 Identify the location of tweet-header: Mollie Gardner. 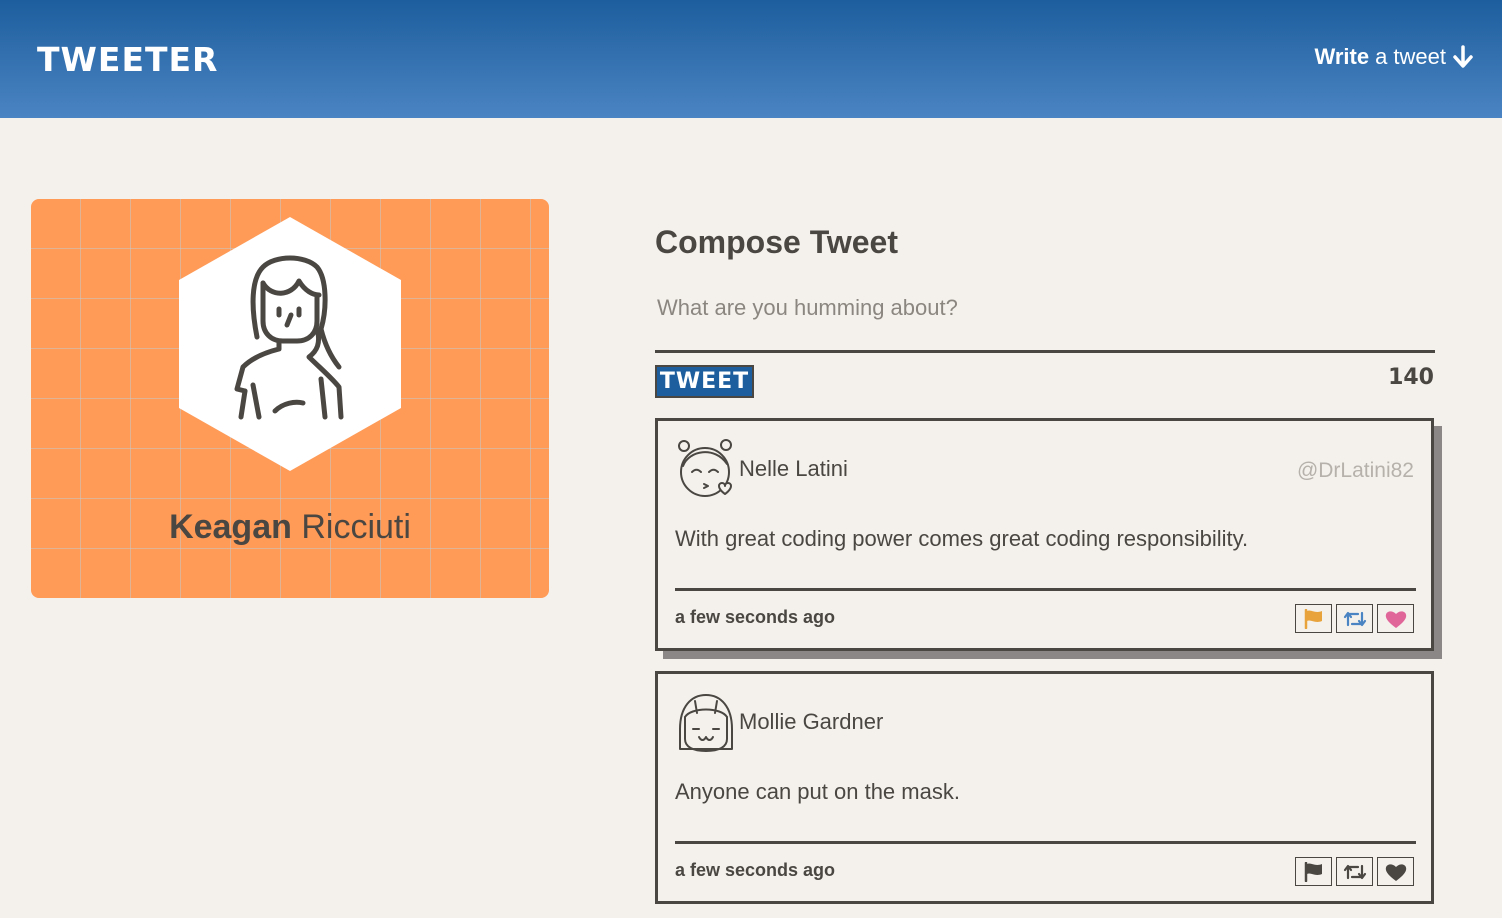
(779, 722).